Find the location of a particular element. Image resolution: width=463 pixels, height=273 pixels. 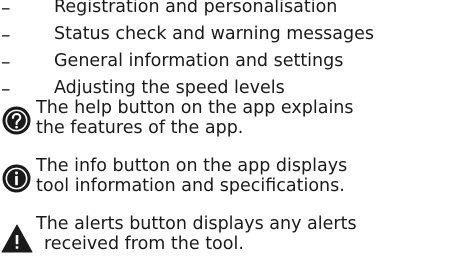

note-text: The info button on the app displays is located at coordinates (192, 166).